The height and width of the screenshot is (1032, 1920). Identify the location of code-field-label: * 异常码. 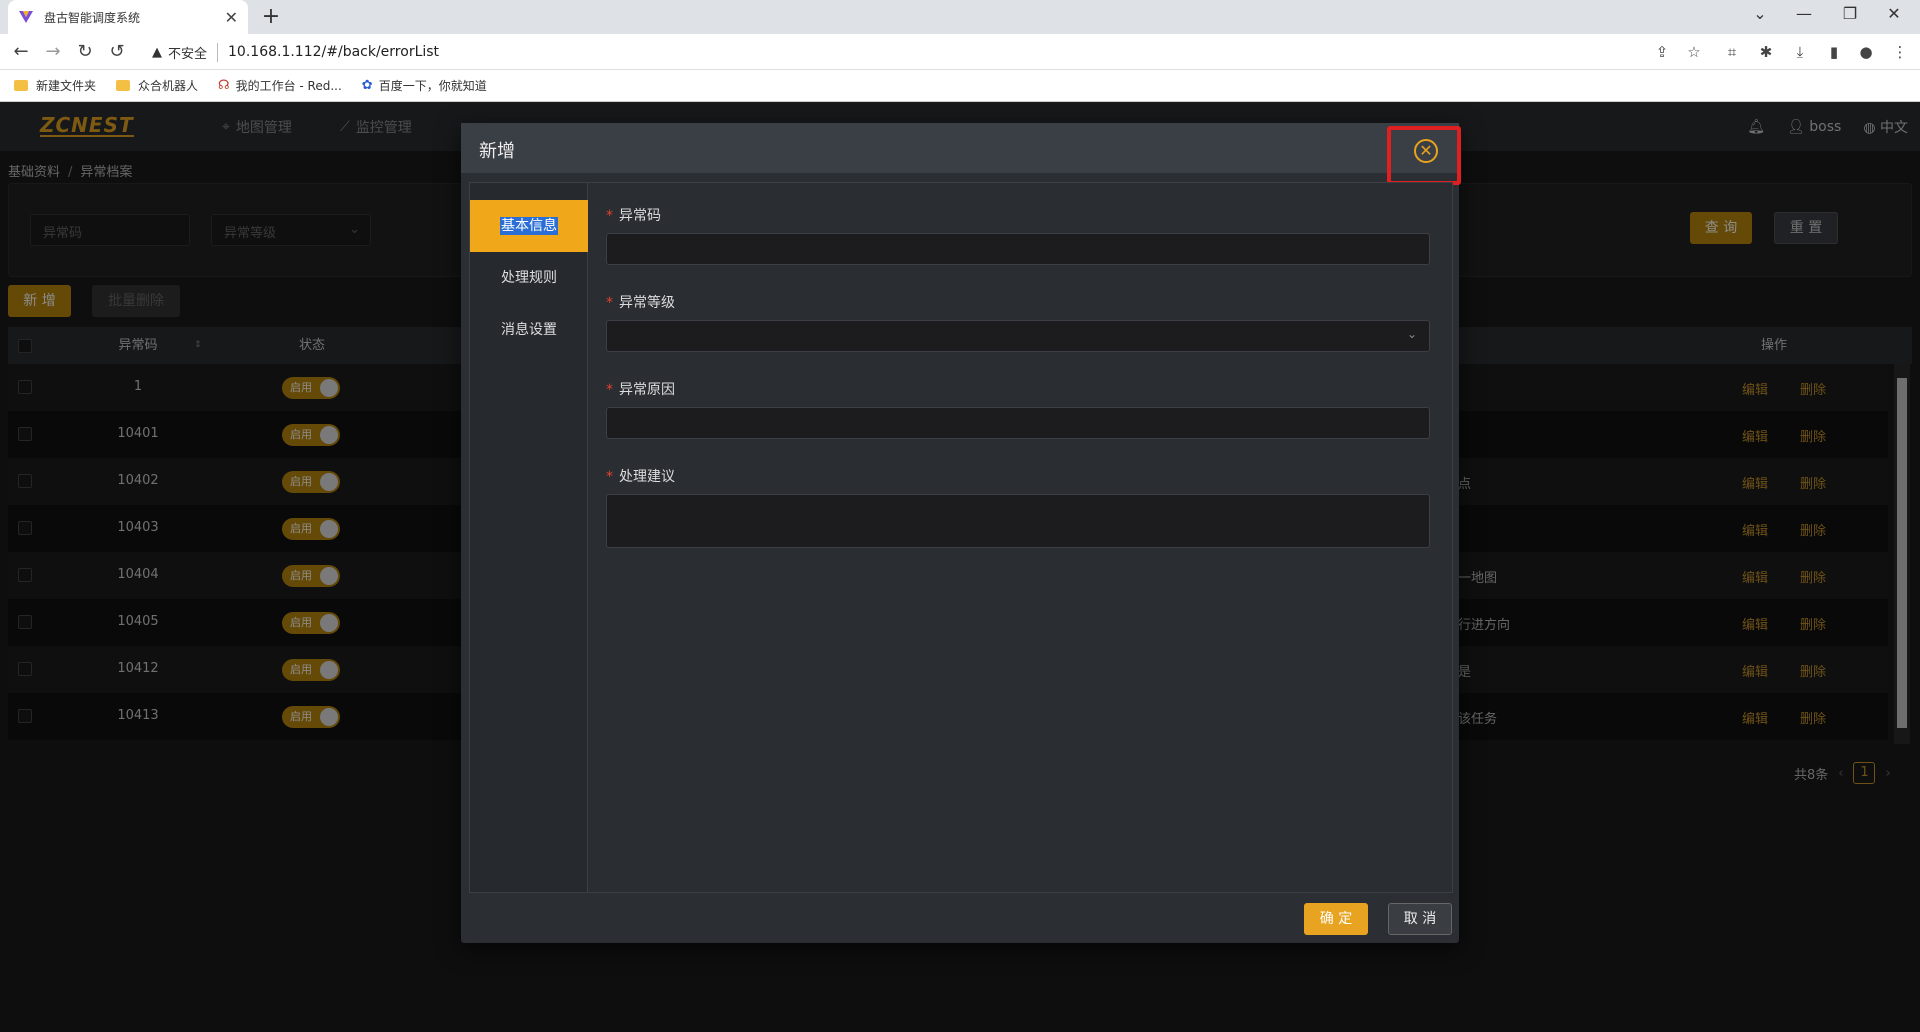
(633, 216).